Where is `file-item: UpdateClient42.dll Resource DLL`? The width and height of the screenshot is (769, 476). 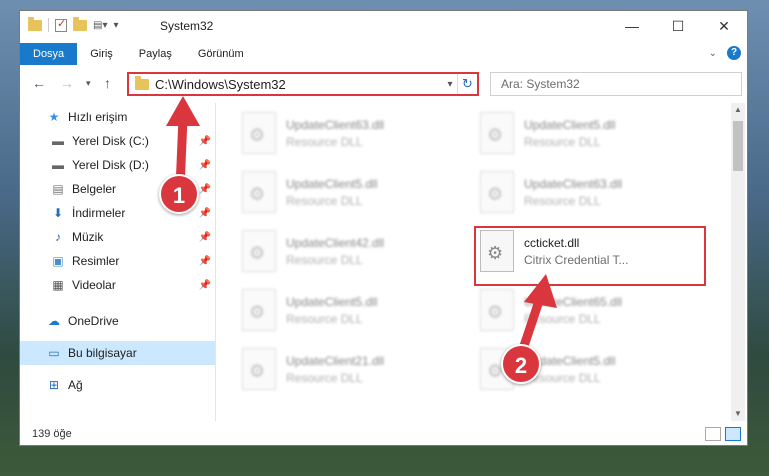
file-item: UpdateClient42.dll Resource DLL is located at coordinates (357, 251).